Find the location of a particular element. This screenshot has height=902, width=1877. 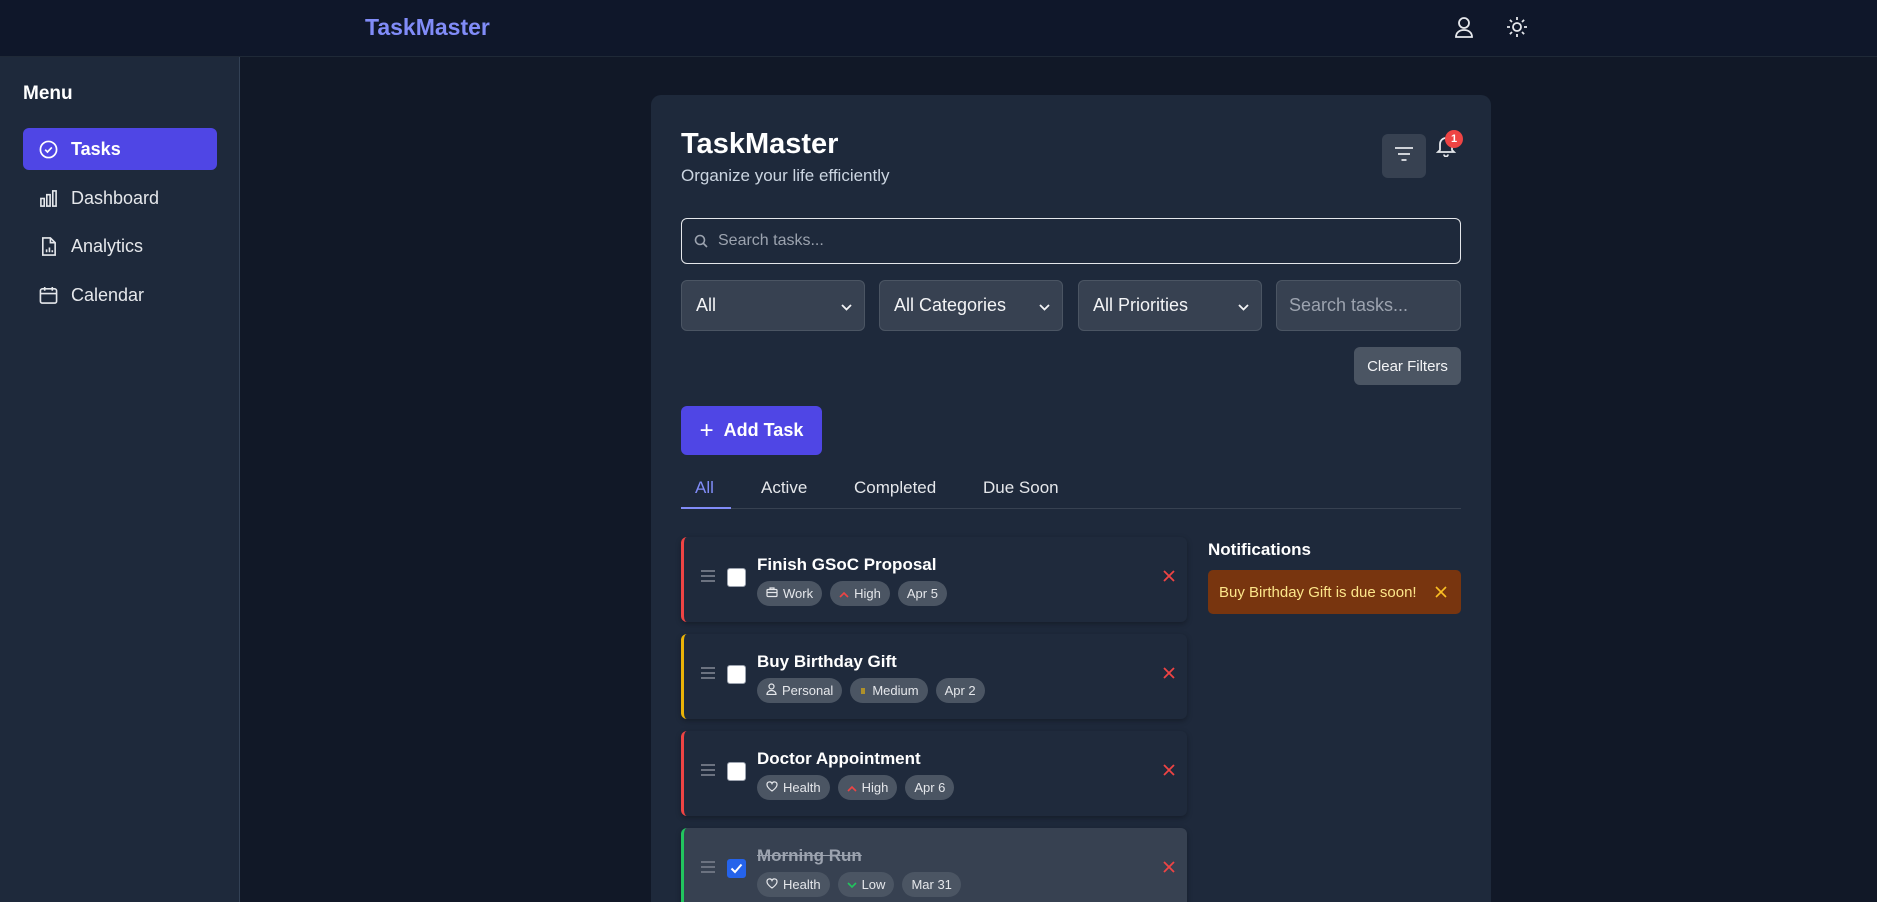

filter-search-box is located at coordinates (1368, 305).